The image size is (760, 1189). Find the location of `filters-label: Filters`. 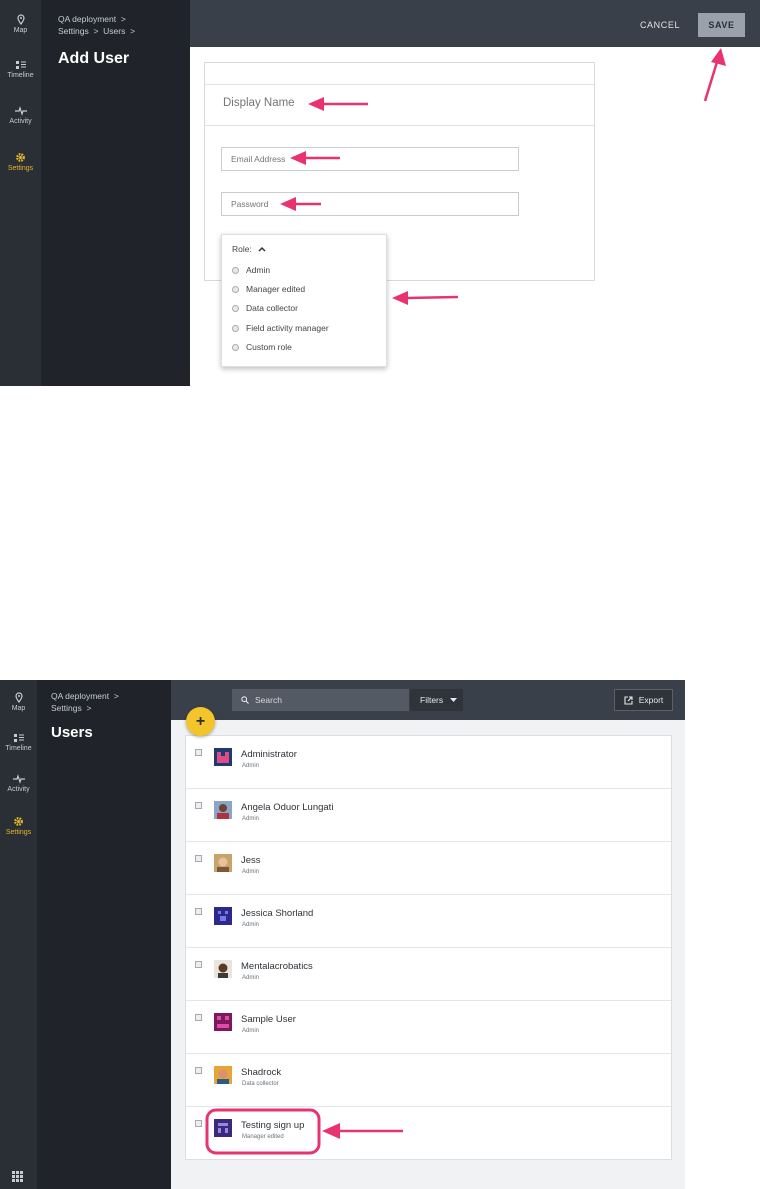

filters-label: Filters is located at coordinates (432, 700).